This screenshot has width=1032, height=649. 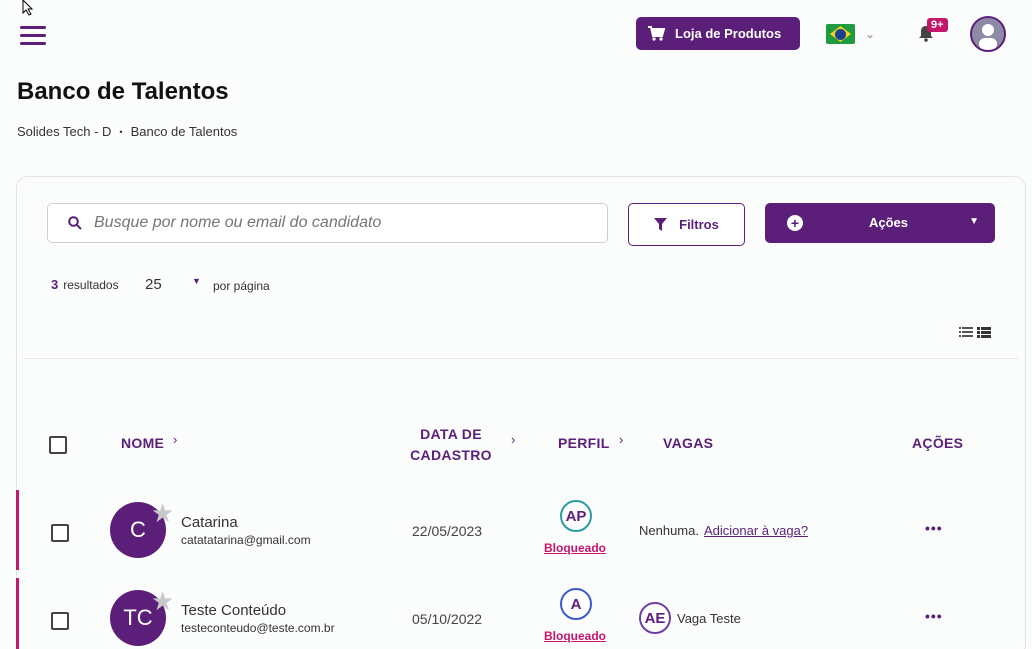 What do you see at coordinates (184, 131) in the screenshot?
I see `breadcrumb-item-current: Banco de Talentos` at bounding box center [184, 131].